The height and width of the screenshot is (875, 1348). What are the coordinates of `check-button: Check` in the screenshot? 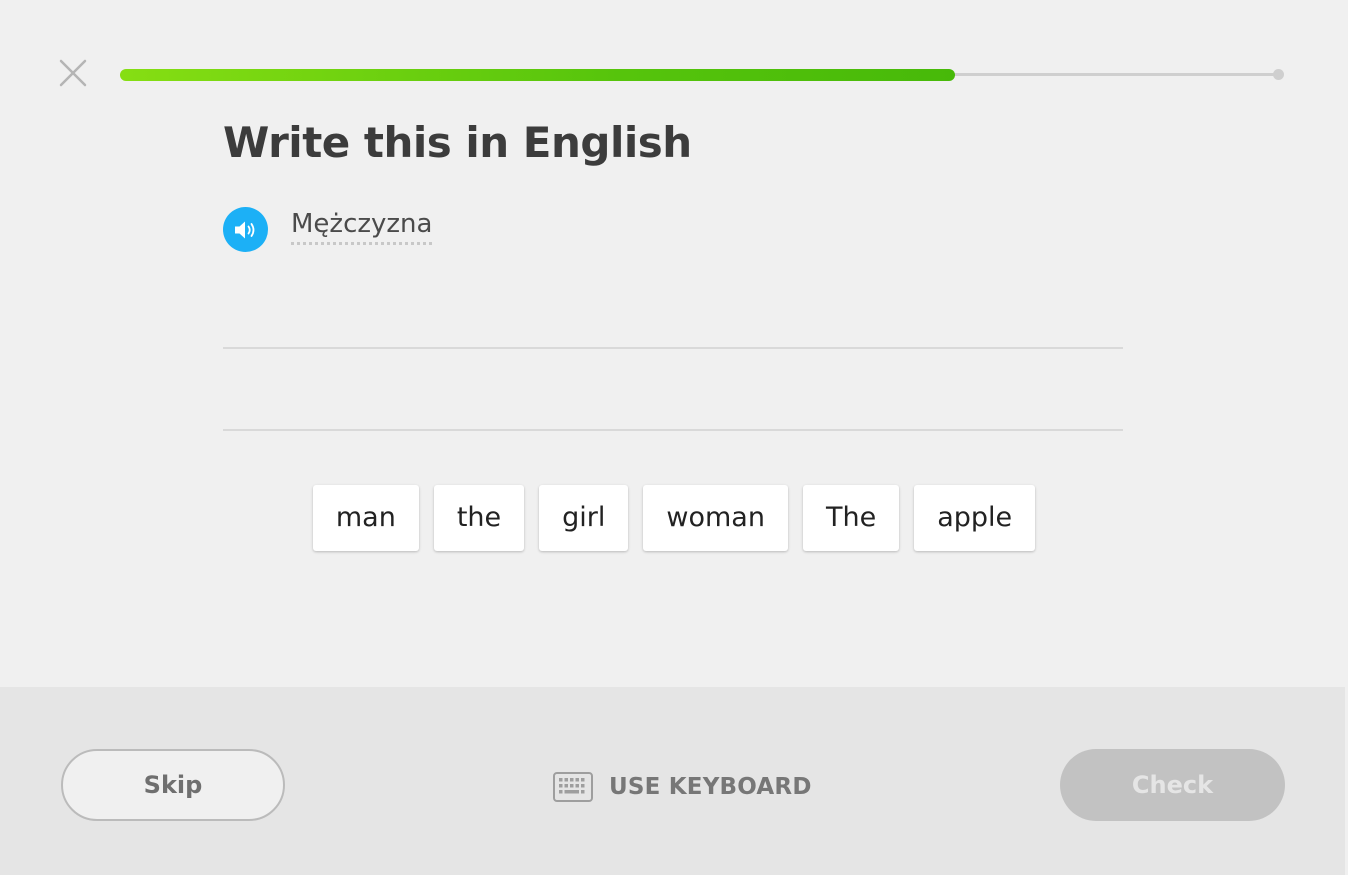 It's located at (1172, 785).